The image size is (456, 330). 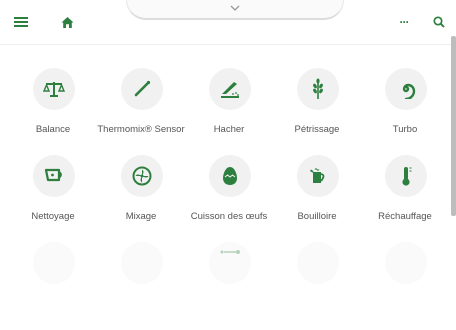 I want to click on mode-tile-petrissage: Pétrissage, so click(x=317, y=112).